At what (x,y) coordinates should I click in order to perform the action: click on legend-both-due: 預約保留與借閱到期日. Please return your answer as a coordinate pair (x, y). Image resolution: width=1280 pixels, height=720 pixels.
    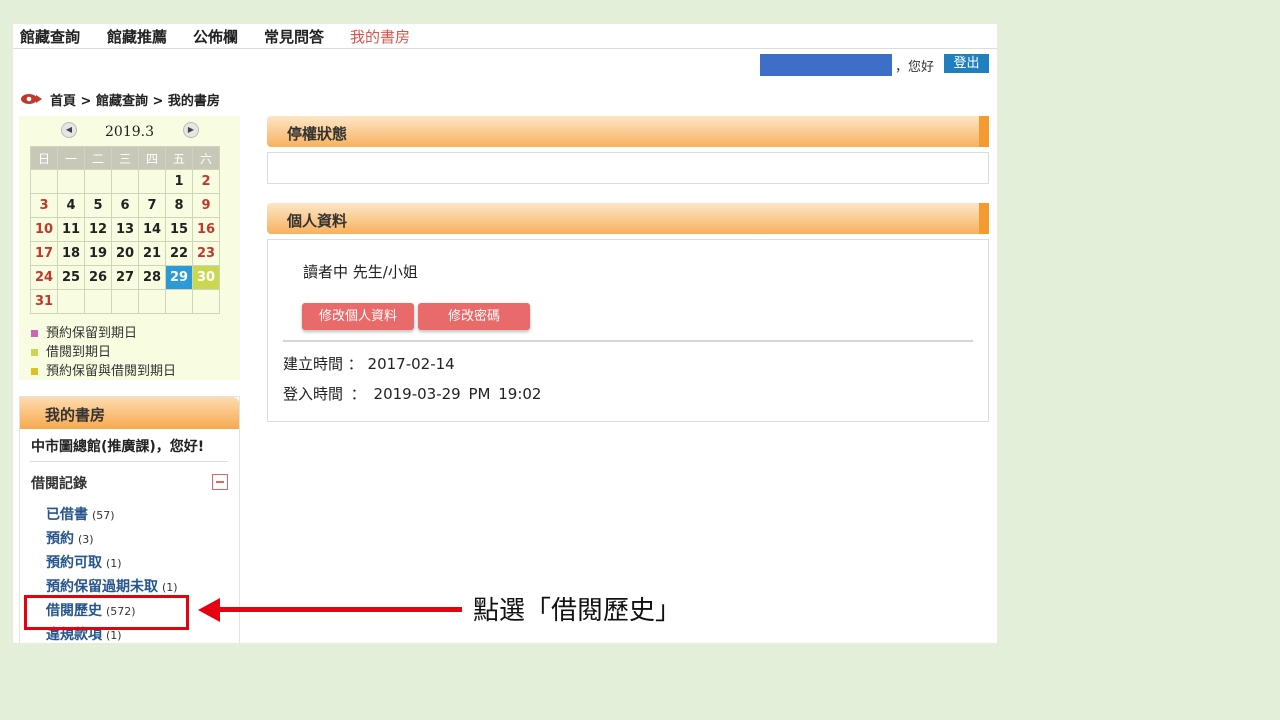
    Looking at the image, I should click on (103, 369).